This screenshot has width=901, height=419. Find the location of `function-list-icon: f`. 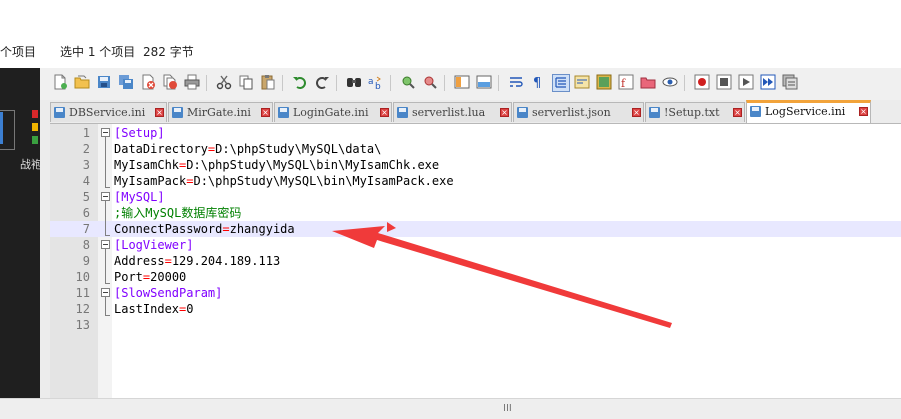

function-list-icon: f is located at coordinates (626, 82).